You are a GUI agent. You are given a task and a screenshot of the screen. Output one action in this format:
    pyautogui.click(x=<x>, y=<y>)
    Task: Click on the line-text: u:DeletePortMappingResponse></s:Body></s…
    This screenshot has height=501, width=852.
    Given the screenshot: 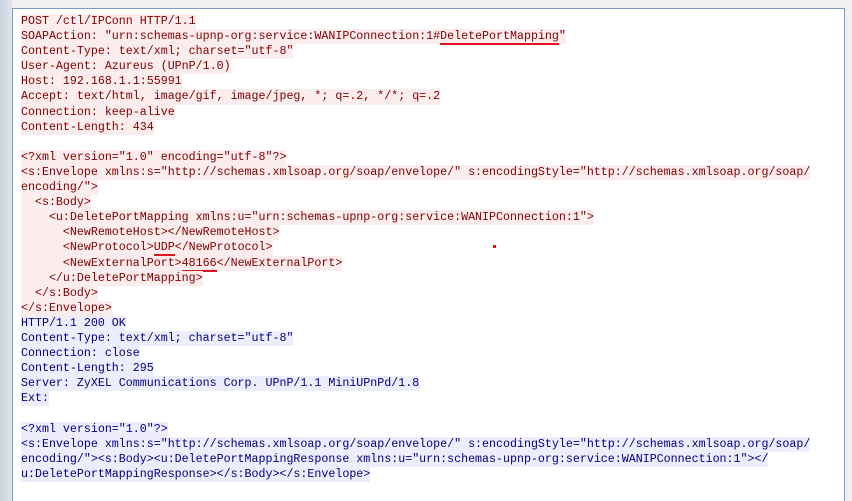 What is the action you would take?
    pyautogui.click(x=196, y=474)
    